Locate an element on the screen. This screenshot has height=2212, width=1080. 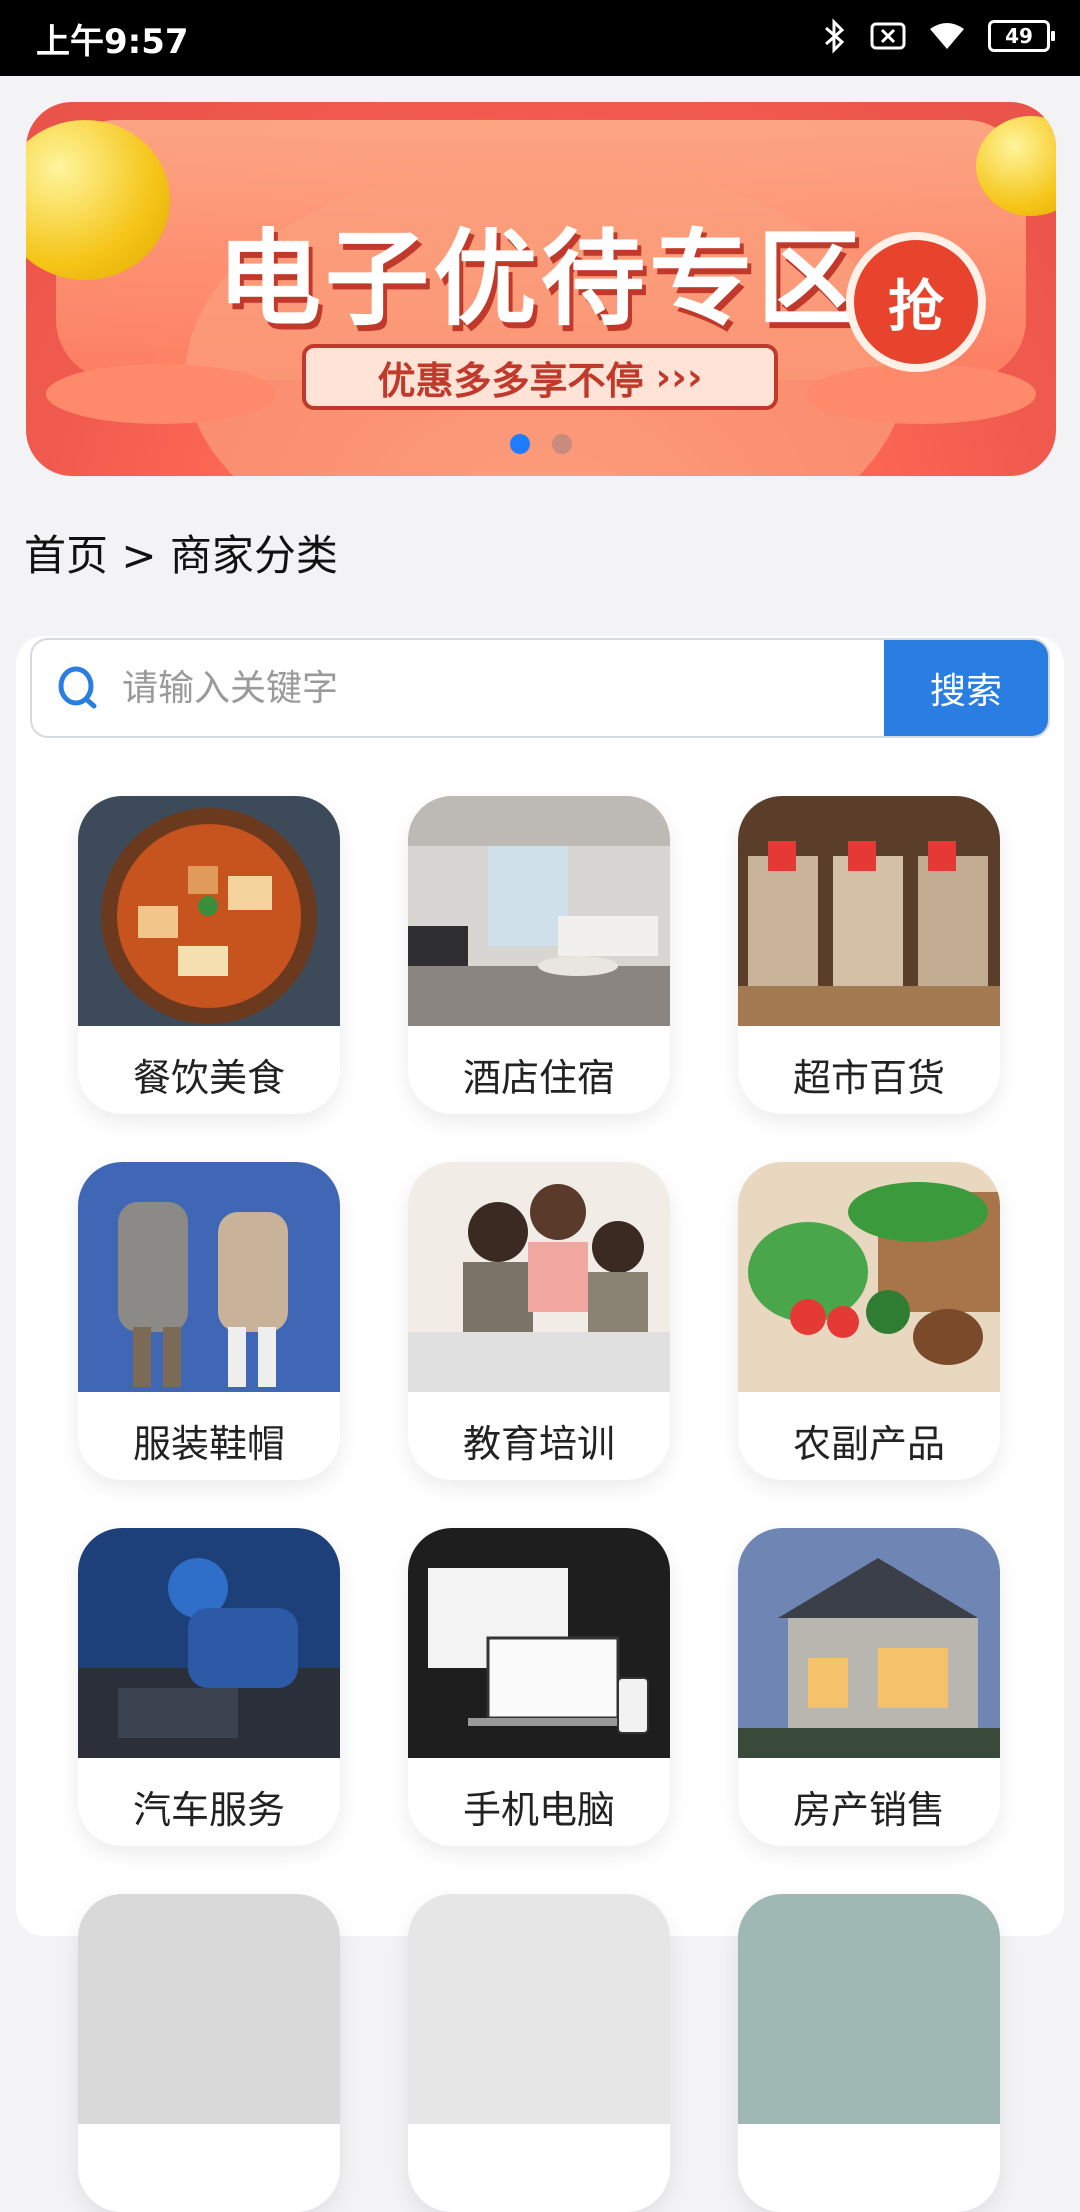
bluetooth-icon is located at coordinates (835, 36).